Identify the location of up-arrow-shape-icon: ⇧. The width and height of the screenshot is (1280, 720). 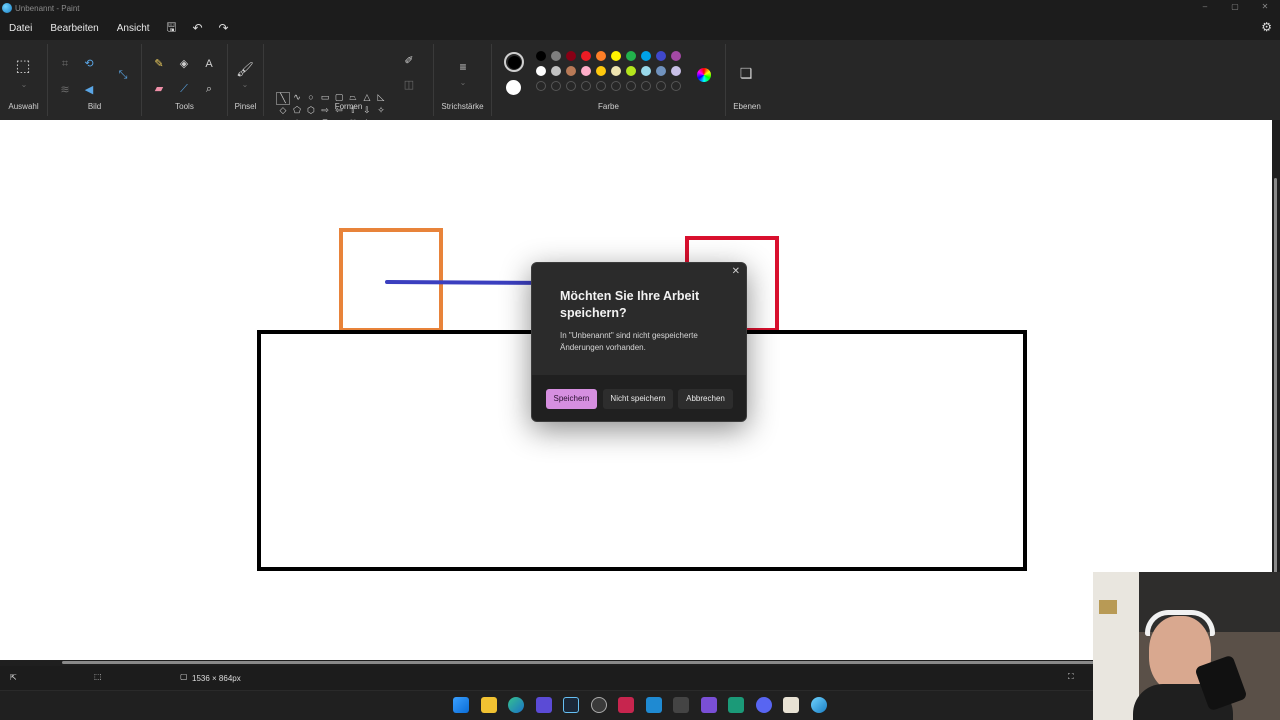
(353, 111).